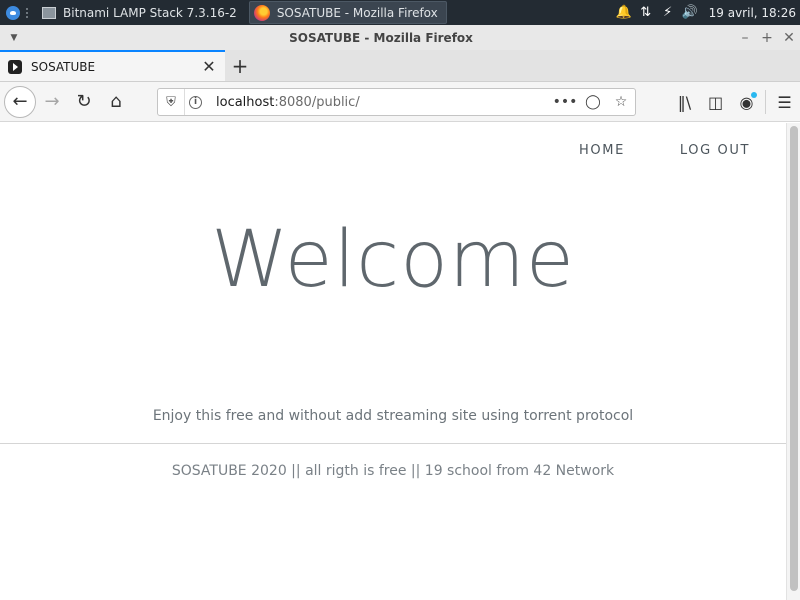 The width and height of the screenshot is (800, 600). What do you see at coordinates (789, 38) in the screenshot?
I see `close-window-icon: ✕` at bounding box center [789, 38].